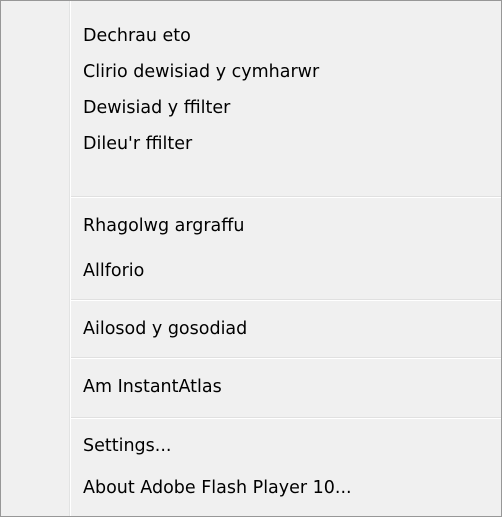 The width and height of the screenshot is (502, 517). What do you see at coordinates (286, 329) in the screenshot?
I see `menu-item-reset-layout: Ailosod y gosodiad` at bounding box center [286, 329].